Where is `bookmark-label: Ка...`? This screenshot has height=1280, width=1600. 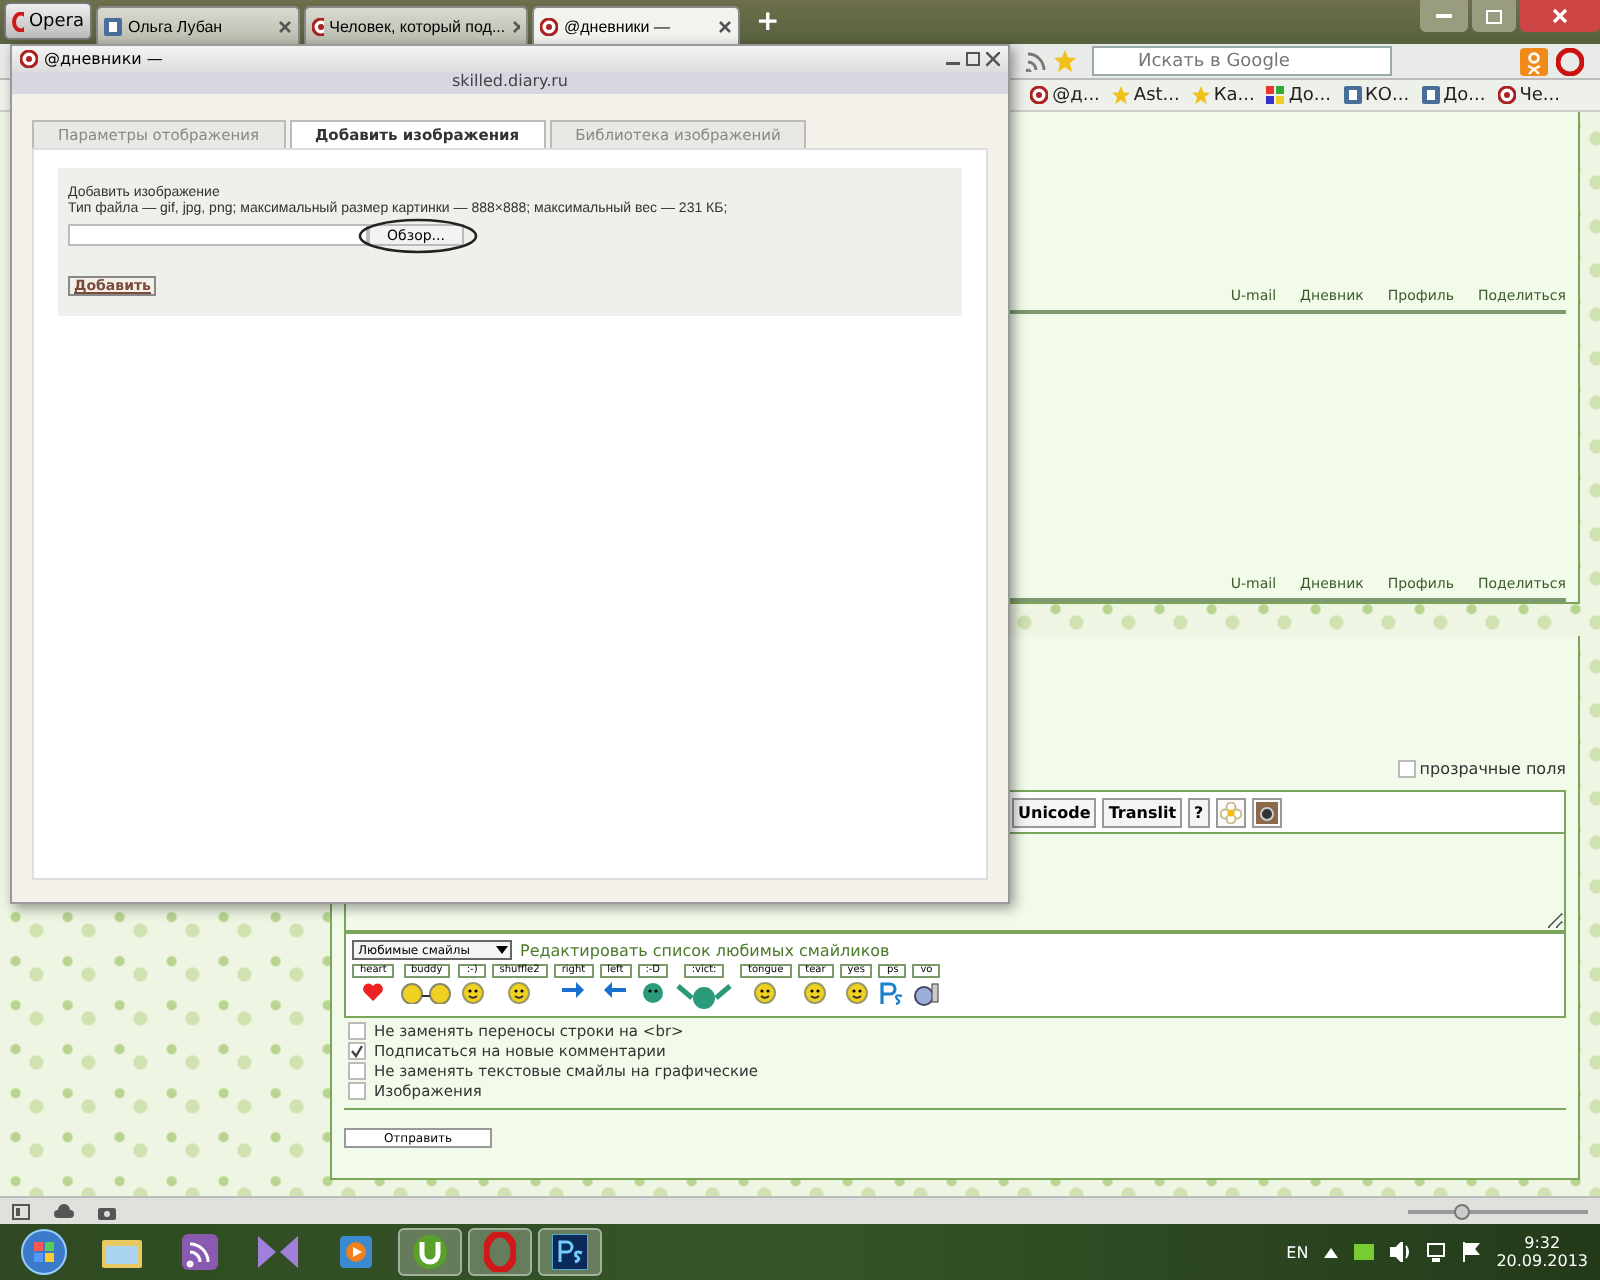
bookmark-label: Ка... is located at coordinates (1234, 95).